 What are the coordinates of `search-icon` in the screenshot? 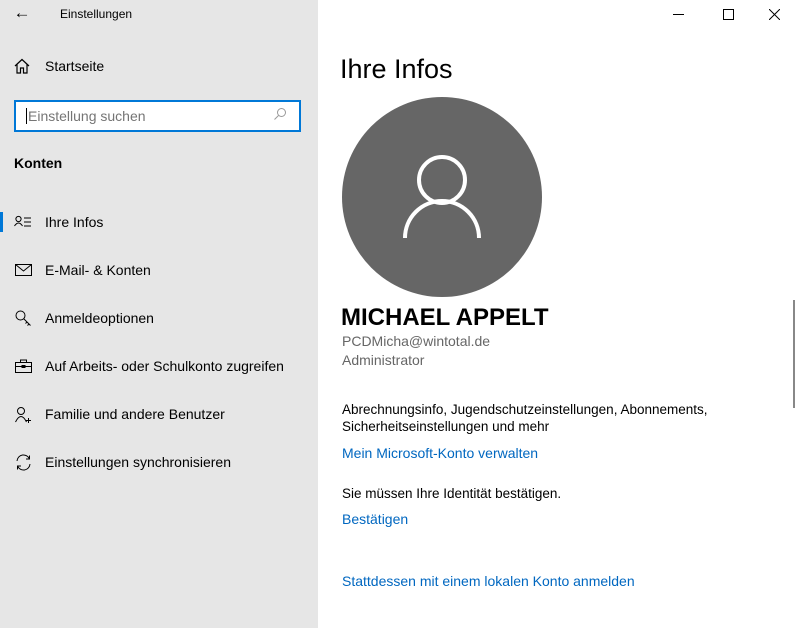 It's located at (283, 116).